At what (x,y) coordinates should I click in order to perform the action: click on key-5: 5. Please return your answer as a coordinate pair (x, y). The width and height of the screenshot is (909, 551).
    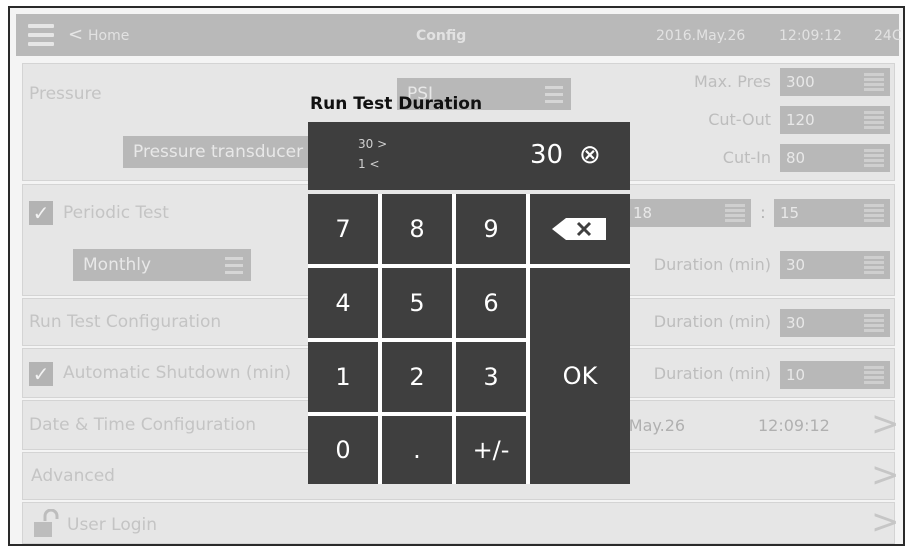
    Looking at the image, I should click on (417, 303).